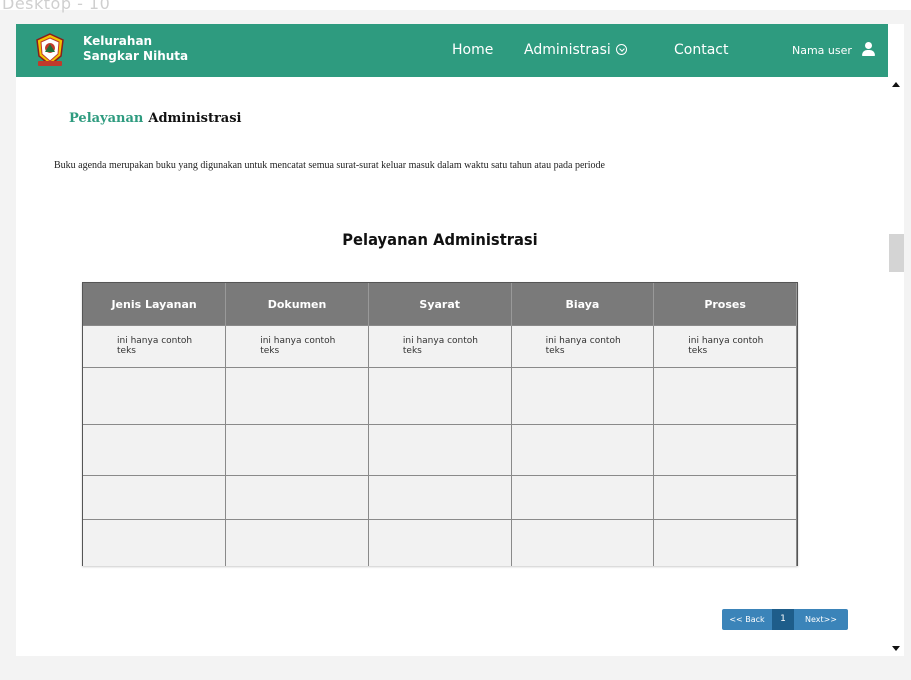  I want to click on nav-home: Home, so click(472, 50).